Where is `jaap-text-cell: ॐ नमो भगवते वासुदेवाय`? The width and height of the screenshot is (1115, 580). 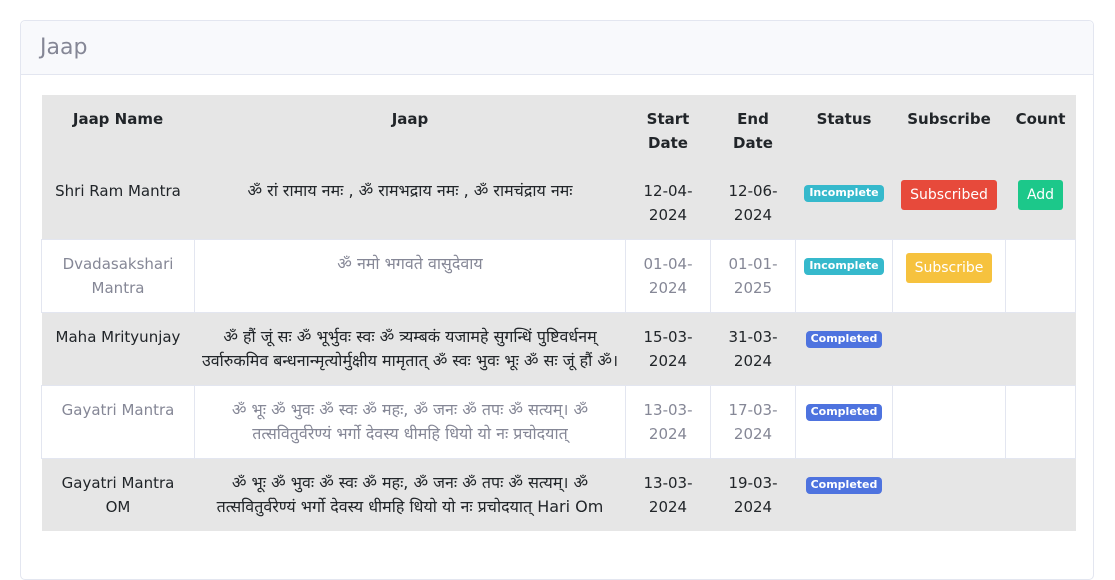
jaap-text-cell: ॐ नमो भगवते वासुदेवाय is located at coordinates (410, 276).